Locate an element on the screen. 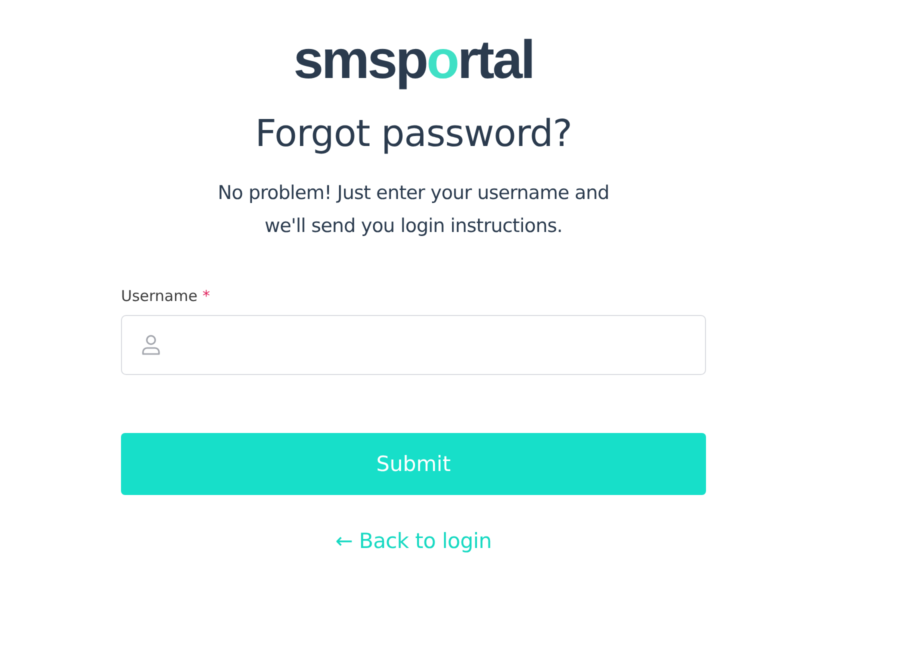  page-heading: Forgot password? is located at coordinates (413, 133).